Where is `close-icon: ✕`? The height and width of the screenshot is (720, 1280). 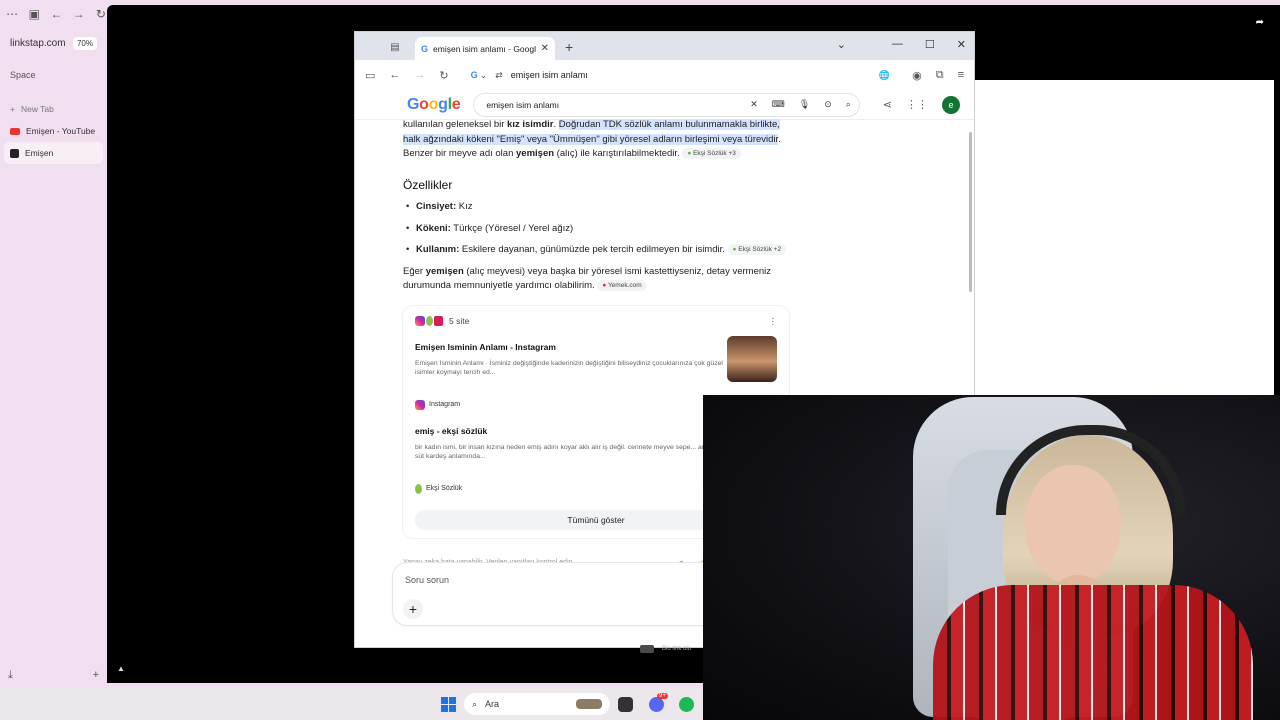
close-icon: ✕ is located at coordinates (961, 44).